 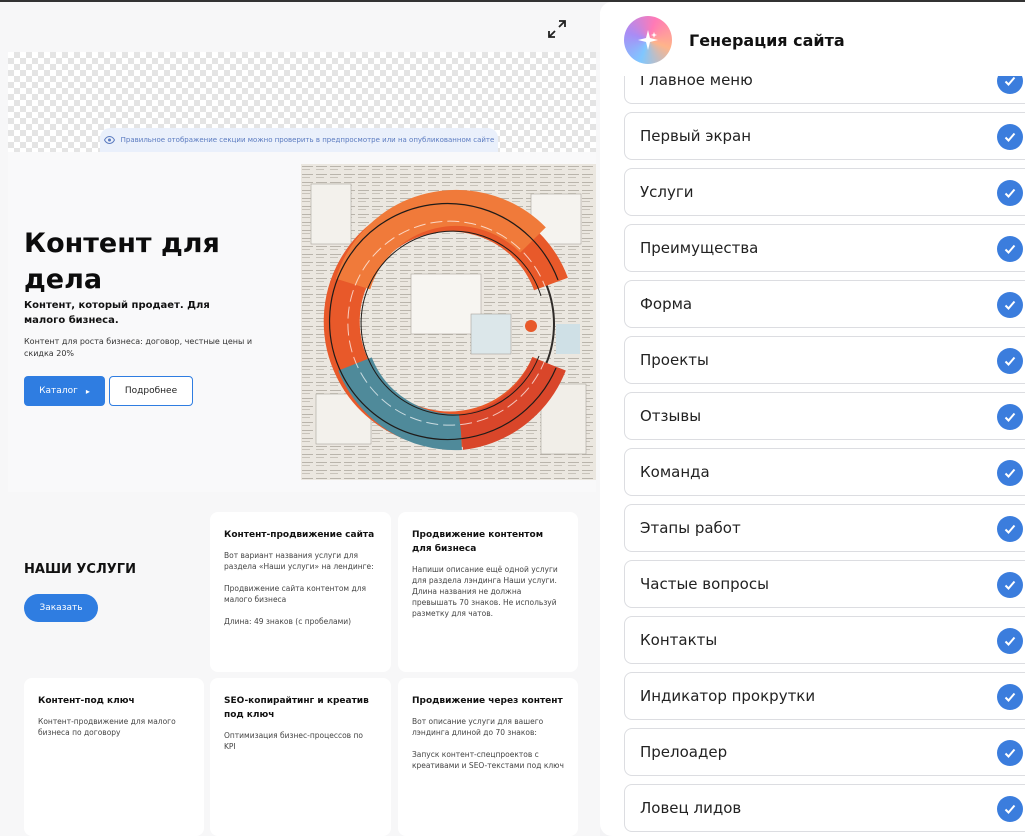 I want to click on section-item: Индикатор прокрутки, so click(x=824, y=696).